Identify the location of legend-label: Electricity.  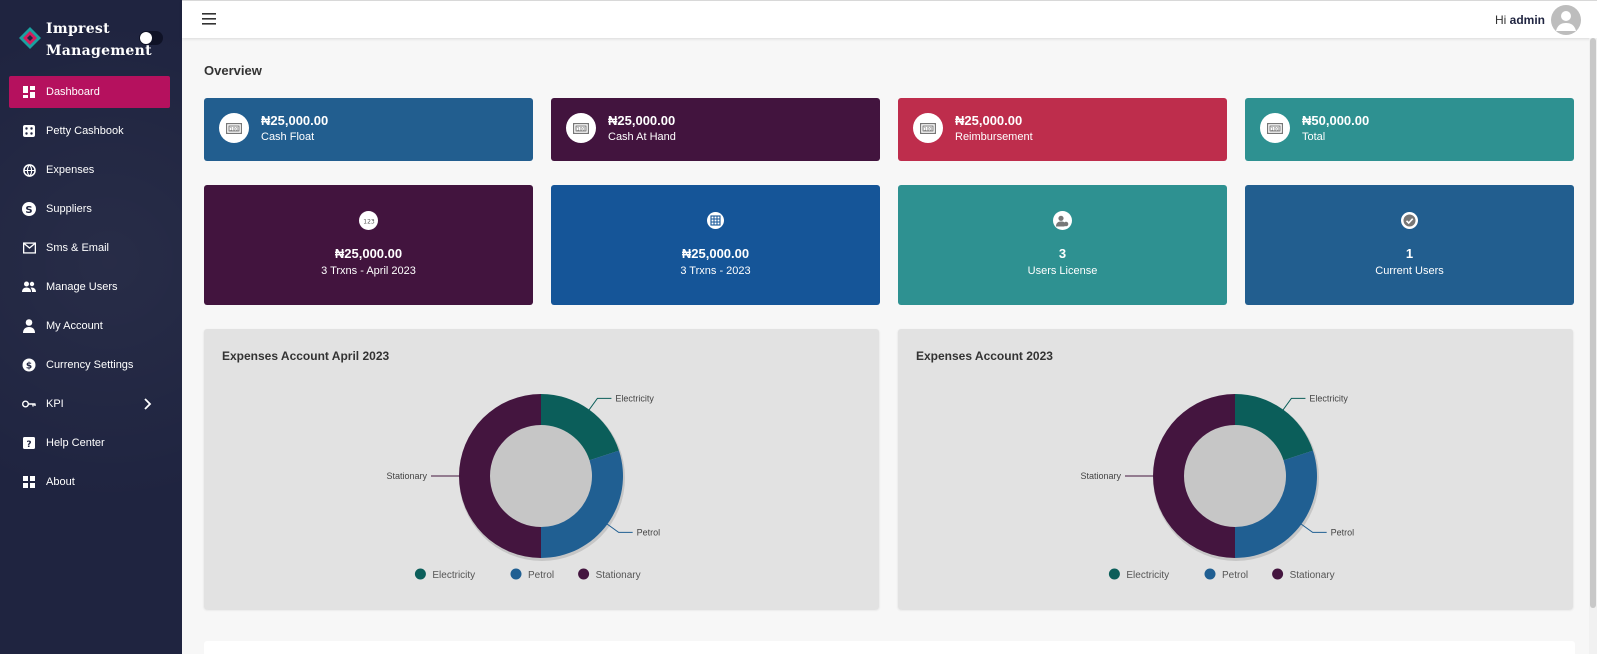
(1147, 575).